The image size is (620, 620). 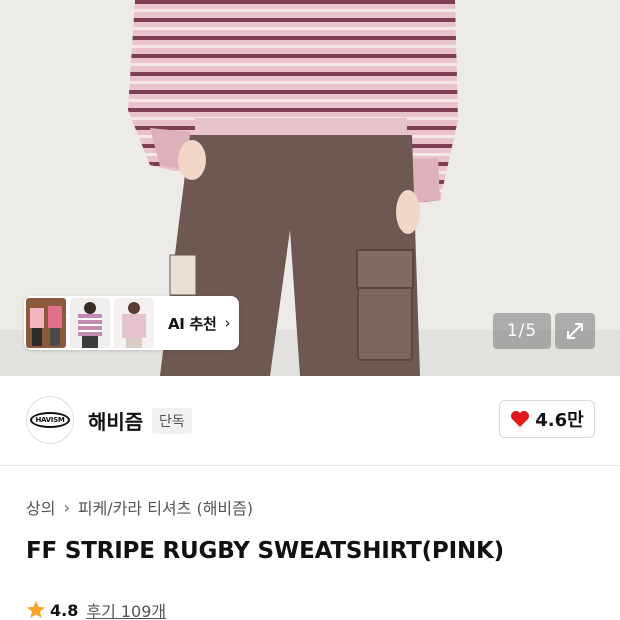 I want to click on product-title: FF STRIPE RUGBY SWEATSHIRT(PINK), so click(x=265, y=551).